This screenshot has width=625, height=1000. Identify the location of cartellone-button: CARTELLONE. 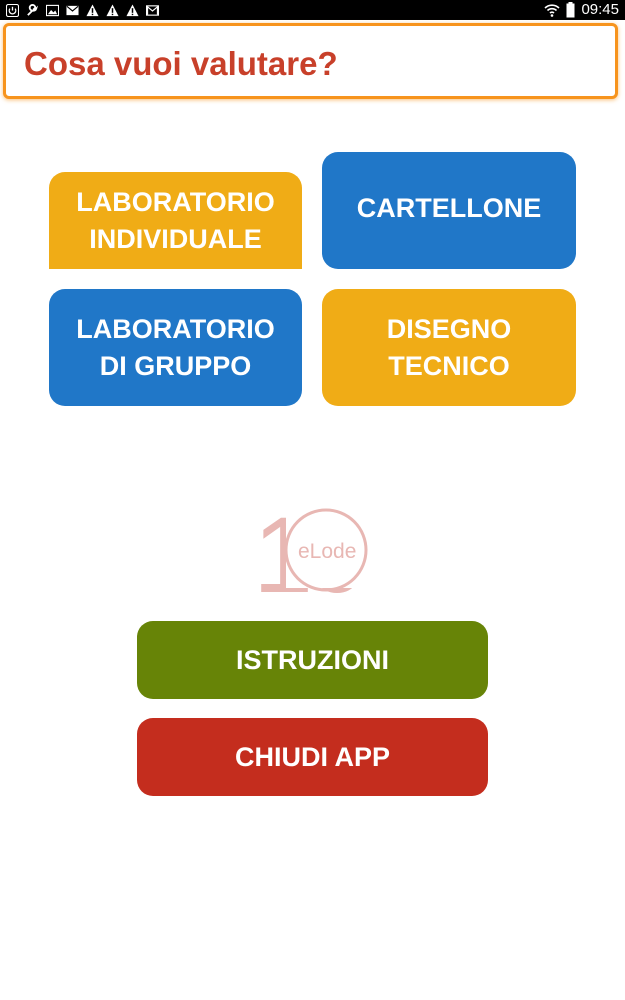
(449, 210).